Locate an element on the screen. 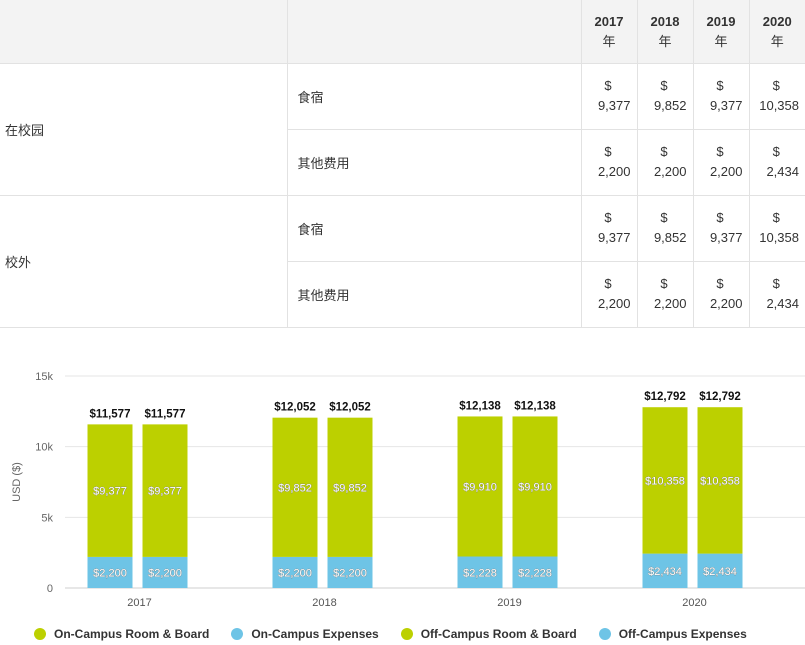  legend-item: Off-Campus Expenses is located at coordinates (672, 634).